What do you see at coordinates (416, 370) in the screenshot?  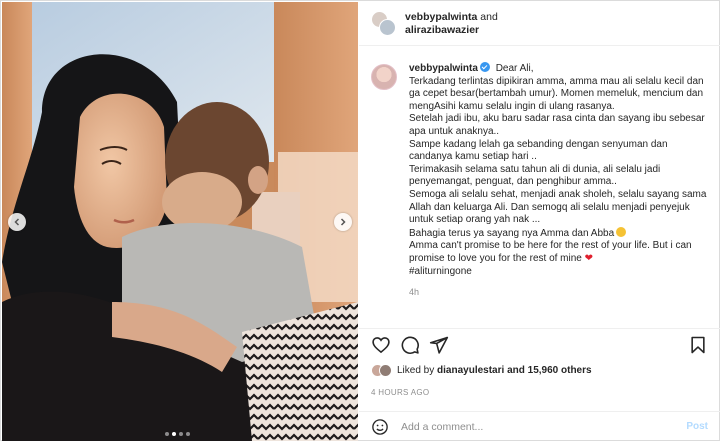 I see `likes-prefix: Liked by` at bounding box center [416, 370].